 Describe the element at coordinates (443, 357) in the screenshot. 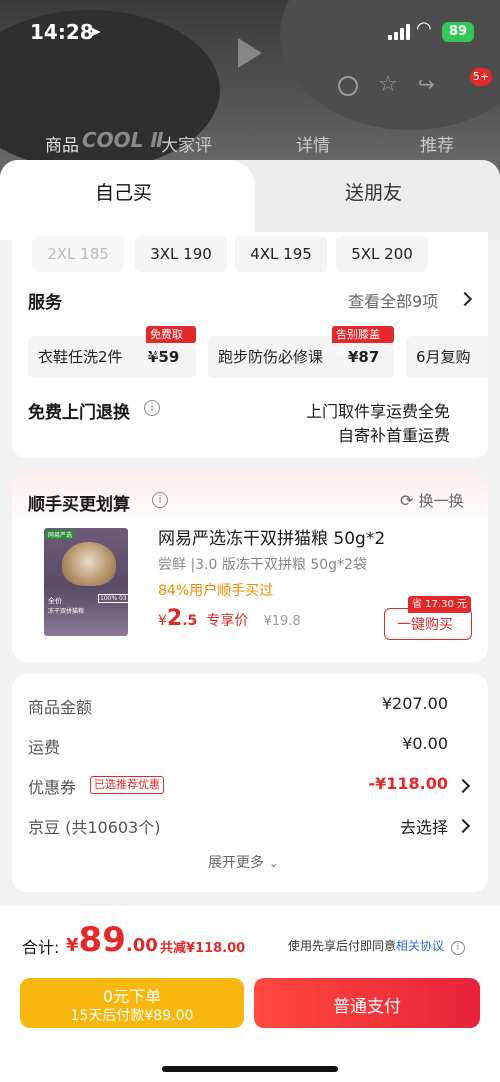

I see `service-item-name: 6月复购` at that location.